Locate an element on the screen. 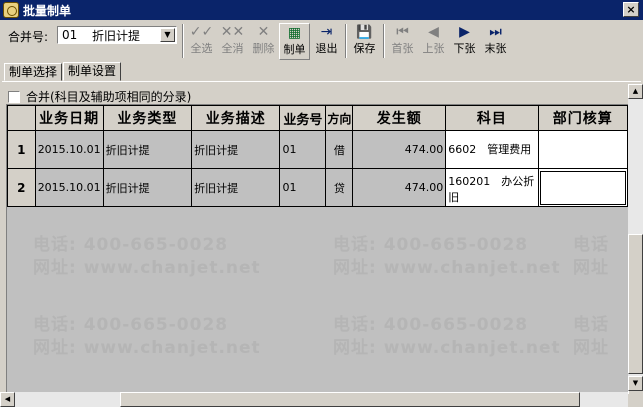 The image size is (643, 407). merge-number-select: 01 折旧计提 ▼ is located at coordinates (117, 35).